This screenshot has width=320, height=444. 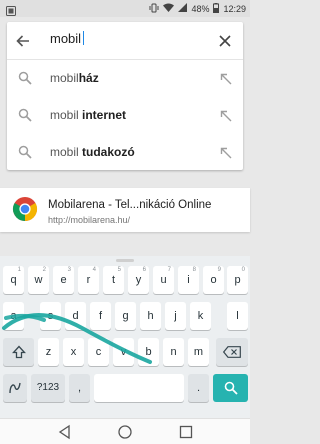 What do you see at coordinates (130, 205) in the screenshot?
I see `result-title: Mobilarena - Tel...nikáció Online` at bounding box center [130, 205].